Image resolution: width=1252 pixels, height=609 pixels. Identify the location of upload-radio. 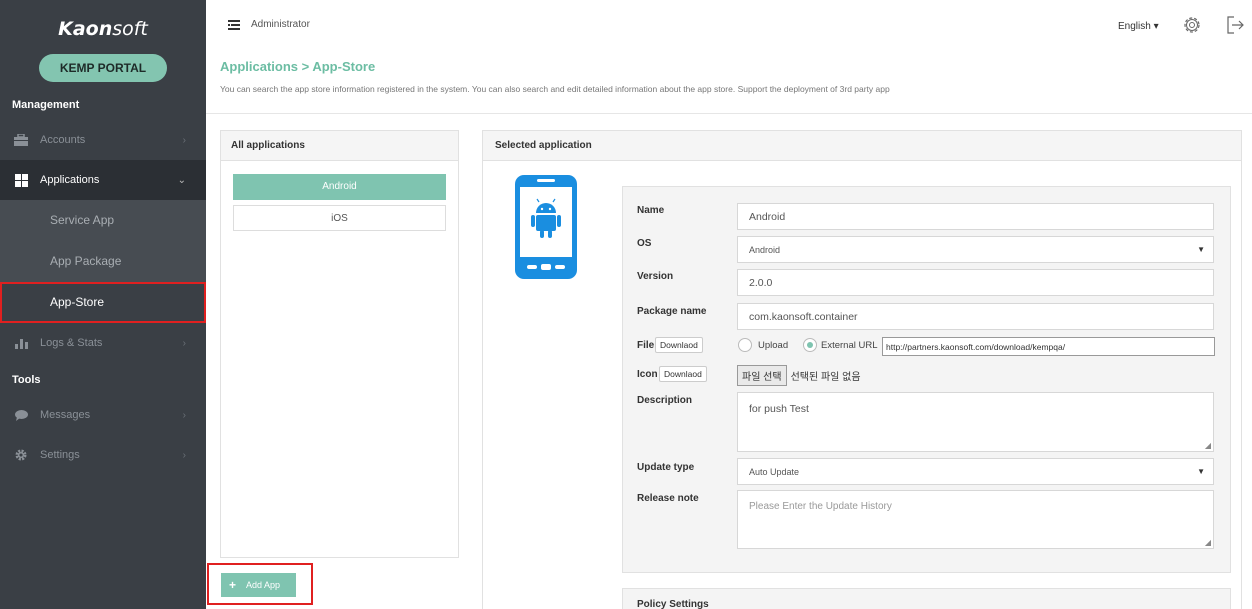
(745, 345).